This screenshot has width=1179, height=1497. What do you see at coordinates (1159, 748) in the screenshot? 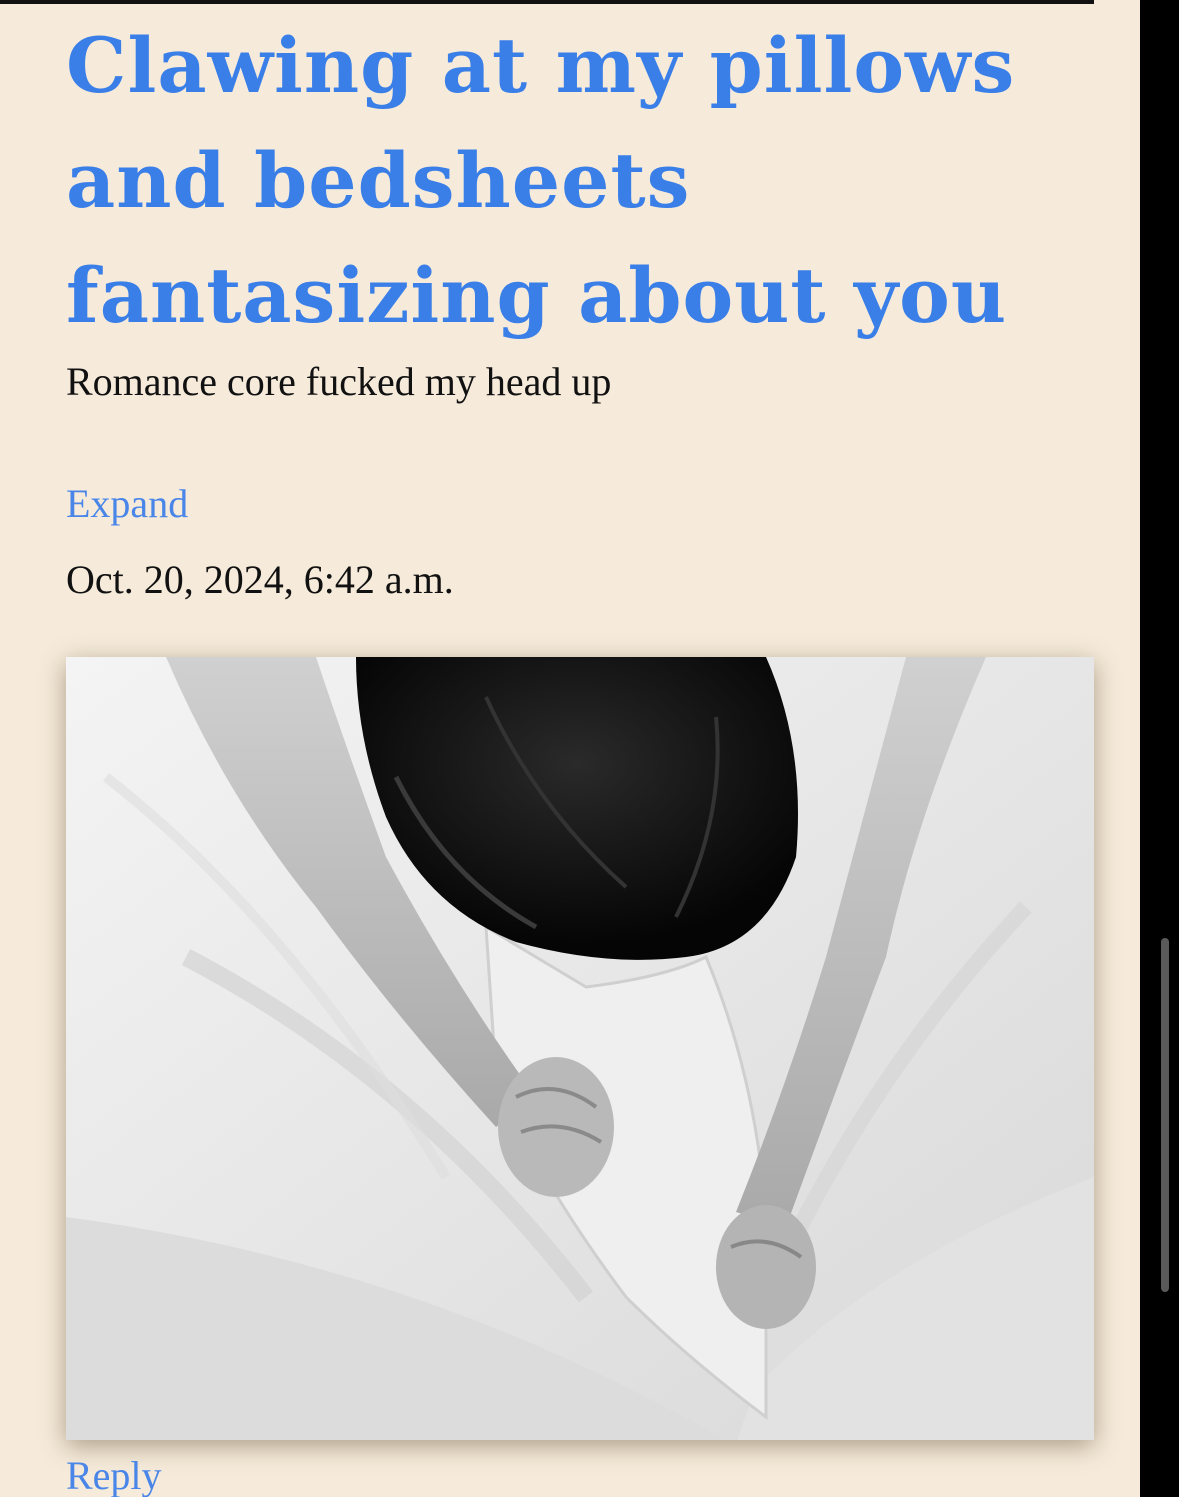
I see `screen-edge` at bounding box center [1159, 748].